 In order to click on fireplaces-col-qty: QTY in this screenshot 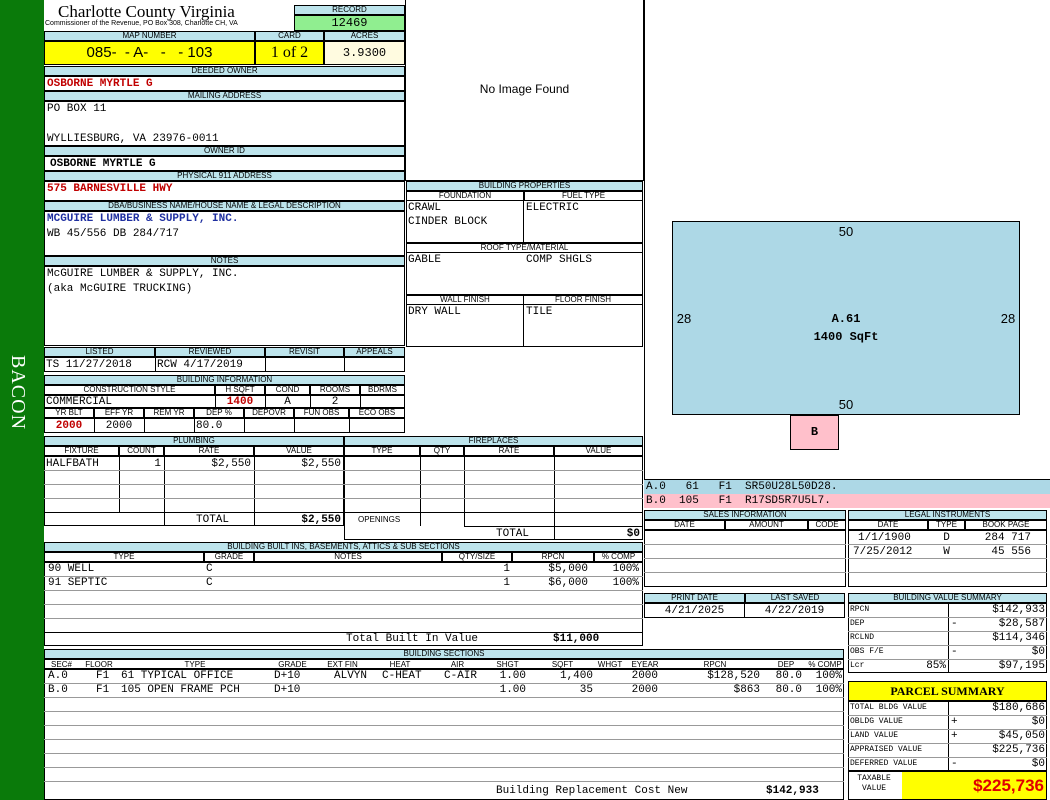, I will do `click(442, 451)`.